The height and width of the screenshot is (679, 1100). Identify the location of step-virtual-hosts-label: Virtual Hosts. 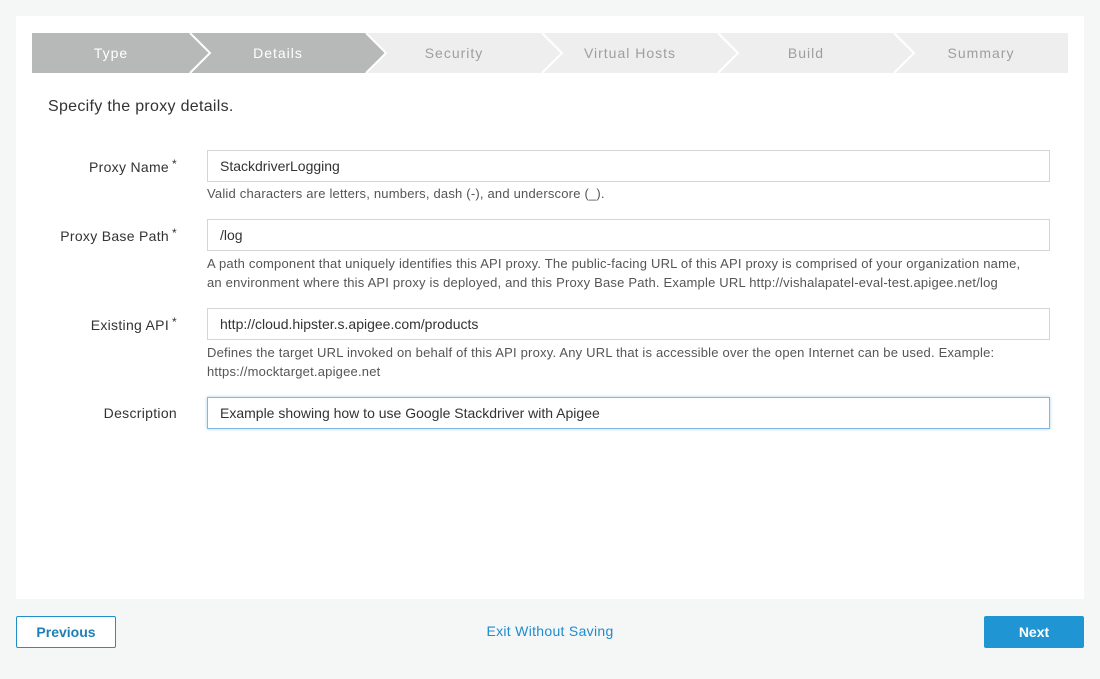
(630, 53).